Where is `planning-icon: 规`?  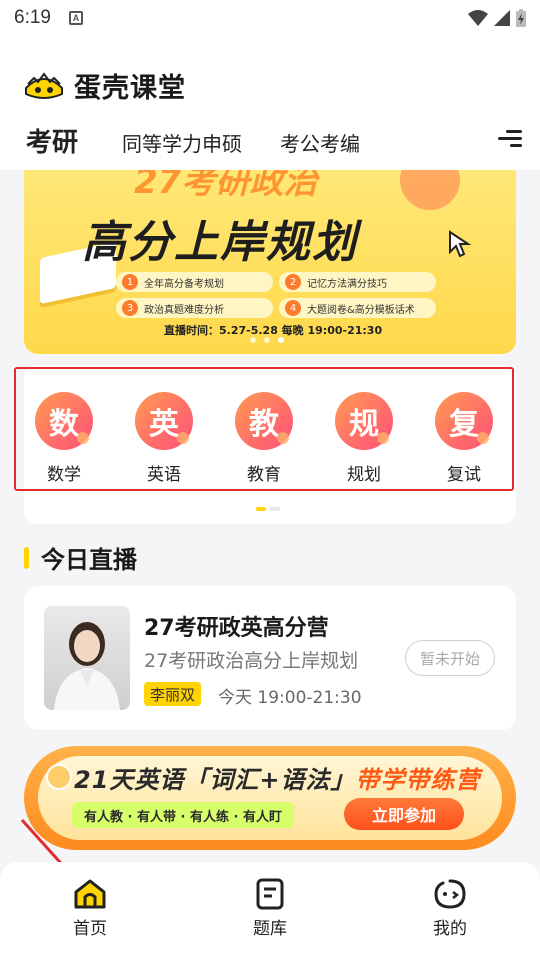 planning-icon: 规 is located at coordinates (364, 421).